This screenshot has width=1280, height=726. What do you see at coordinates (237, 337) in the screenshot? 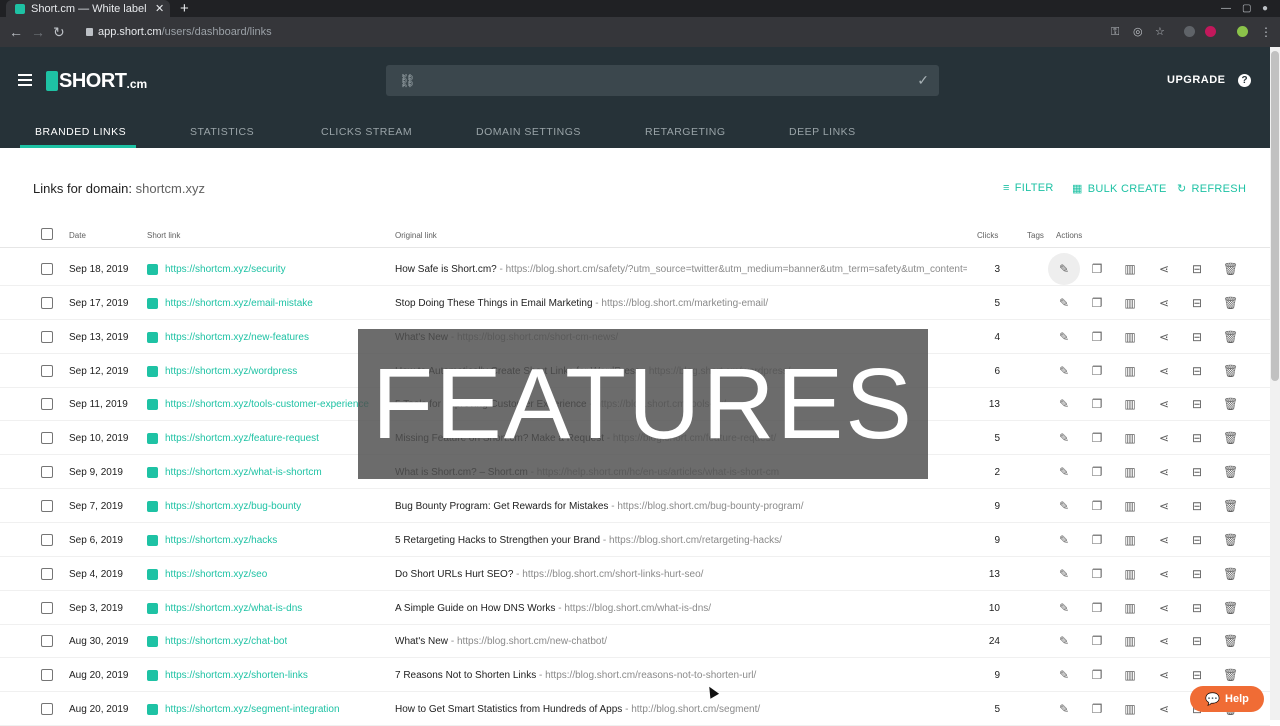
I see `row-short-link: https://shortcm.xyz/new-features` at bounding box center [237, 337].